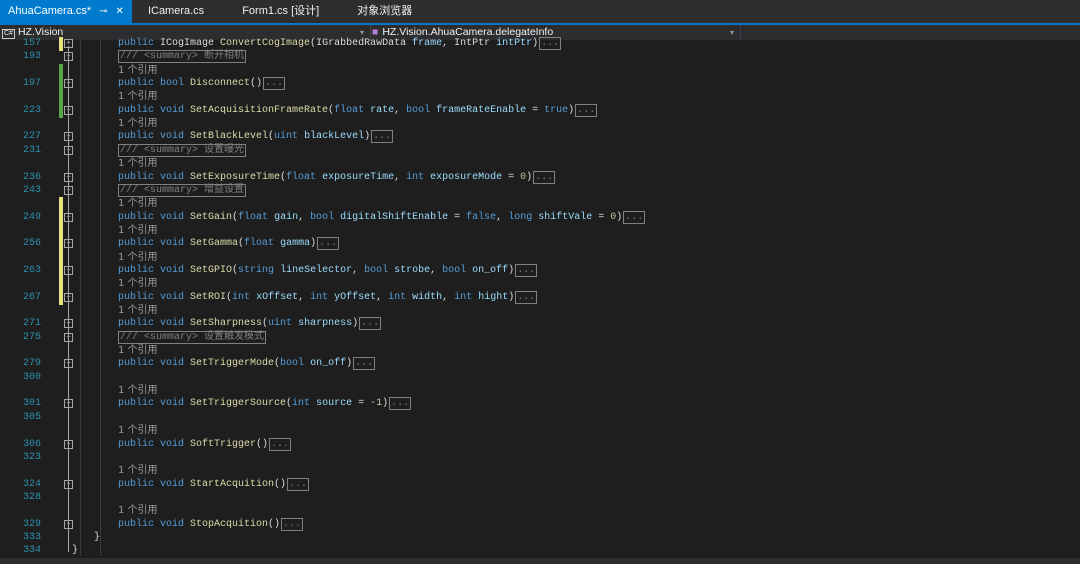  Describe the element at coordinates (182, 57) in the screenshot. I see `collapsed-comment: /// <summary> 断开相机` at that location.